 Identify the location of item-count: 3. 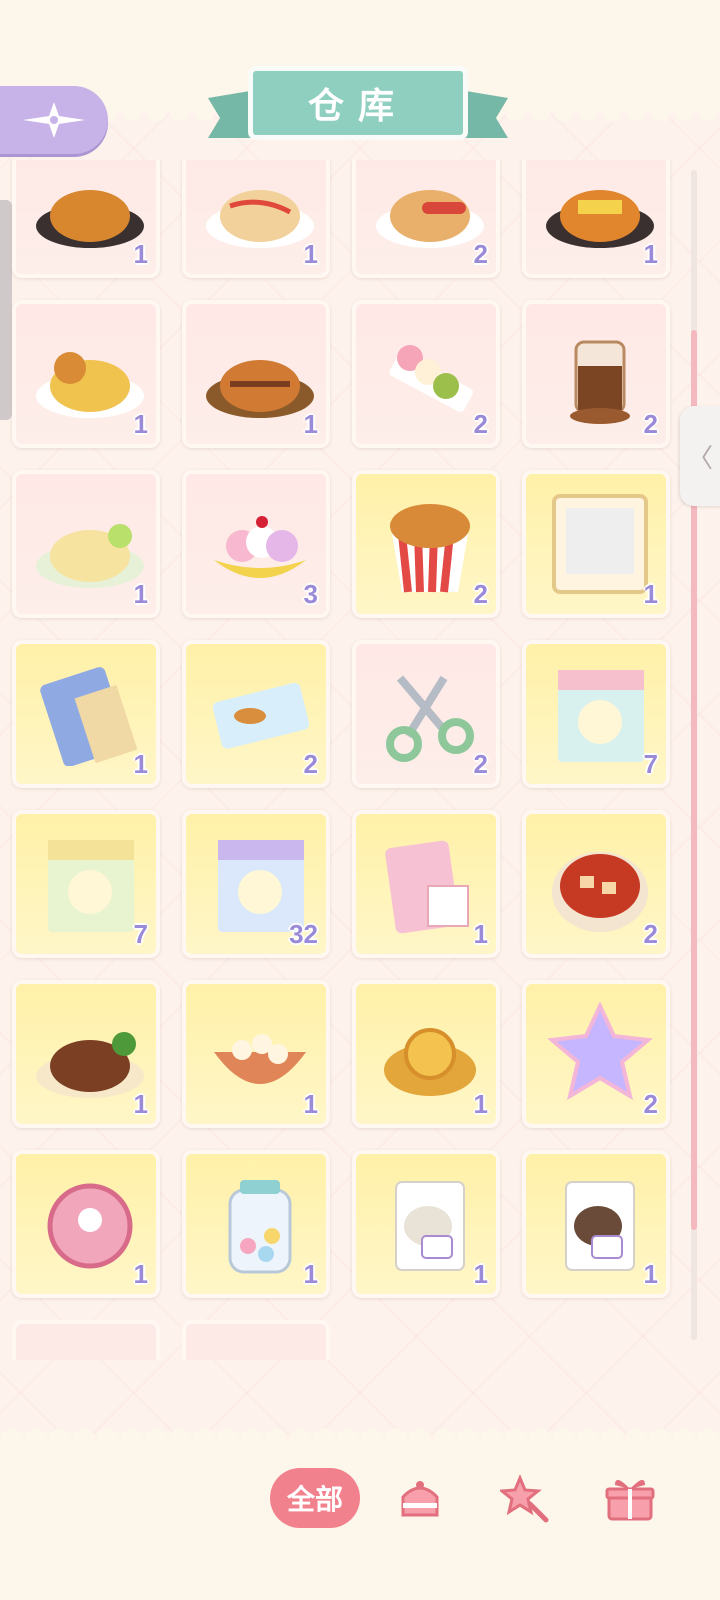
(310, 594).